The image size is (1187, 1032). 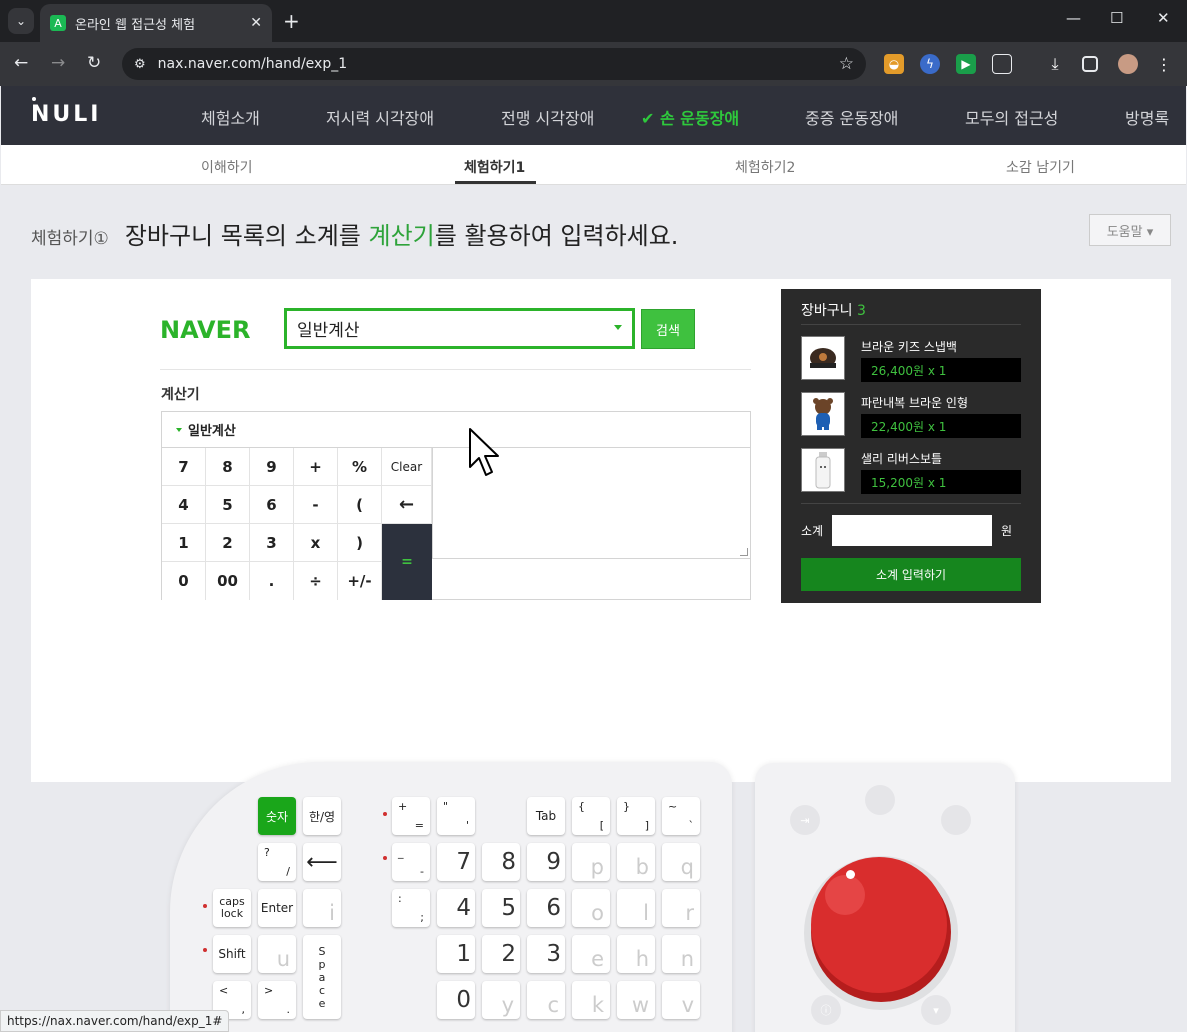 What do you see at coordinates (228, 581) in the screenshot?
I see `calc-key-00: 00` at bounding box center [228, 581].